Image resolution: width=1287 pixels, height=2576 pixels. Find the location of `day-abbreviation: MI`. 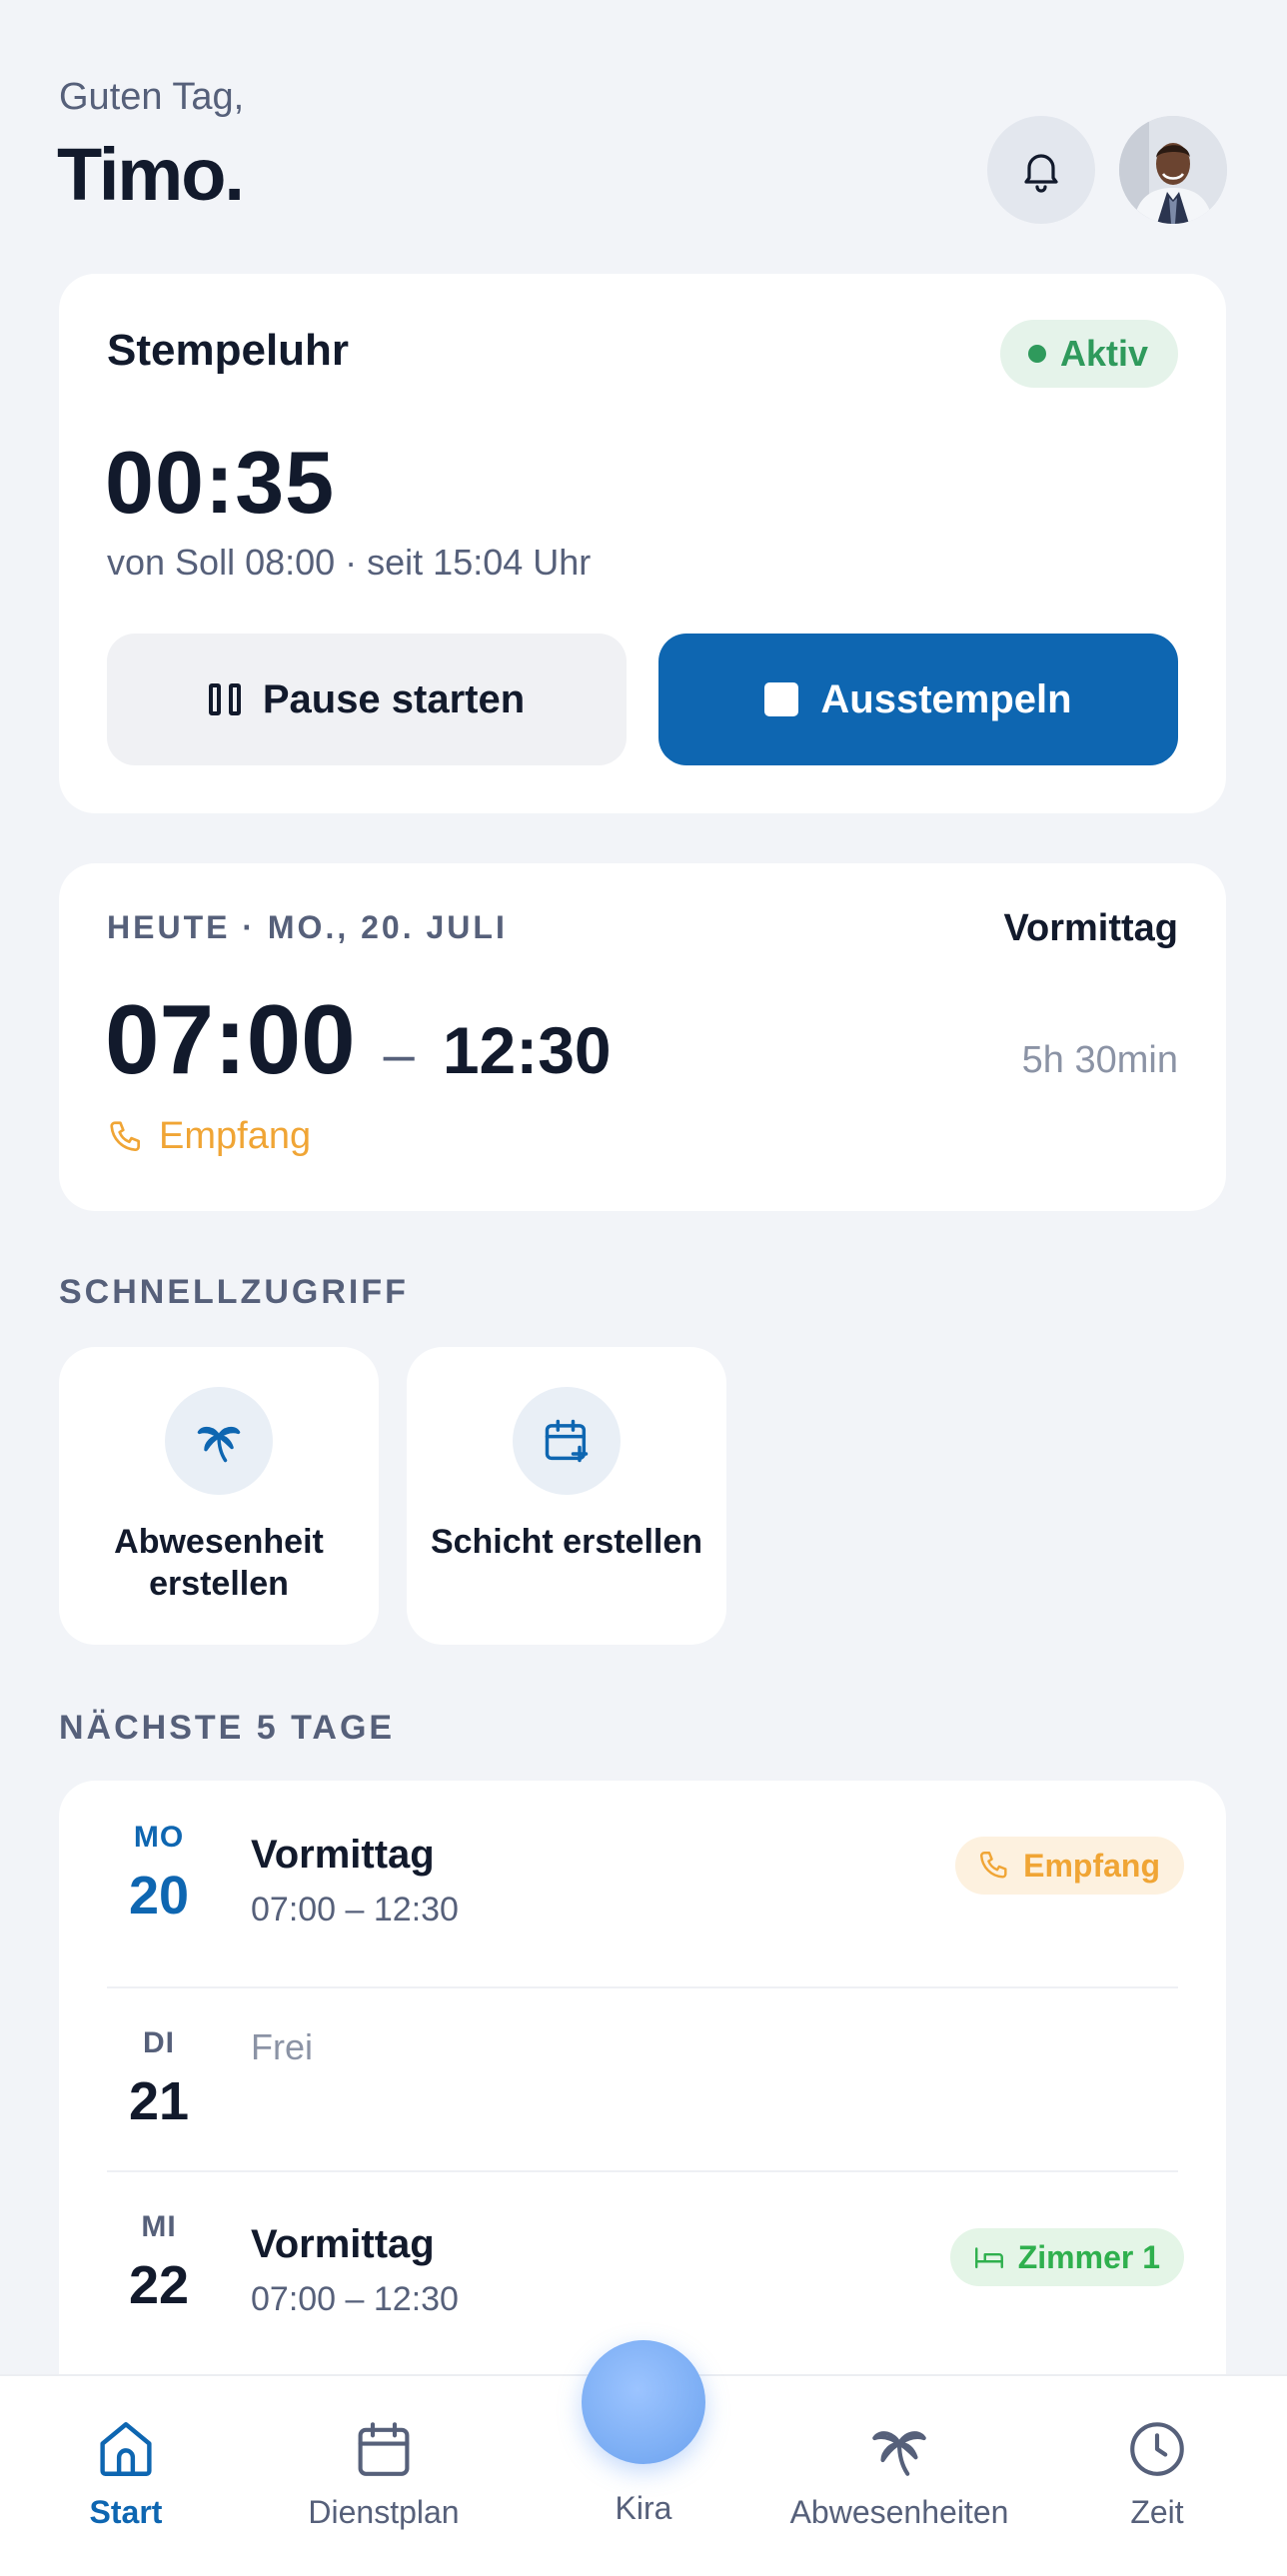

day-abbreviation: MI is located at coordinates (159, 2226).